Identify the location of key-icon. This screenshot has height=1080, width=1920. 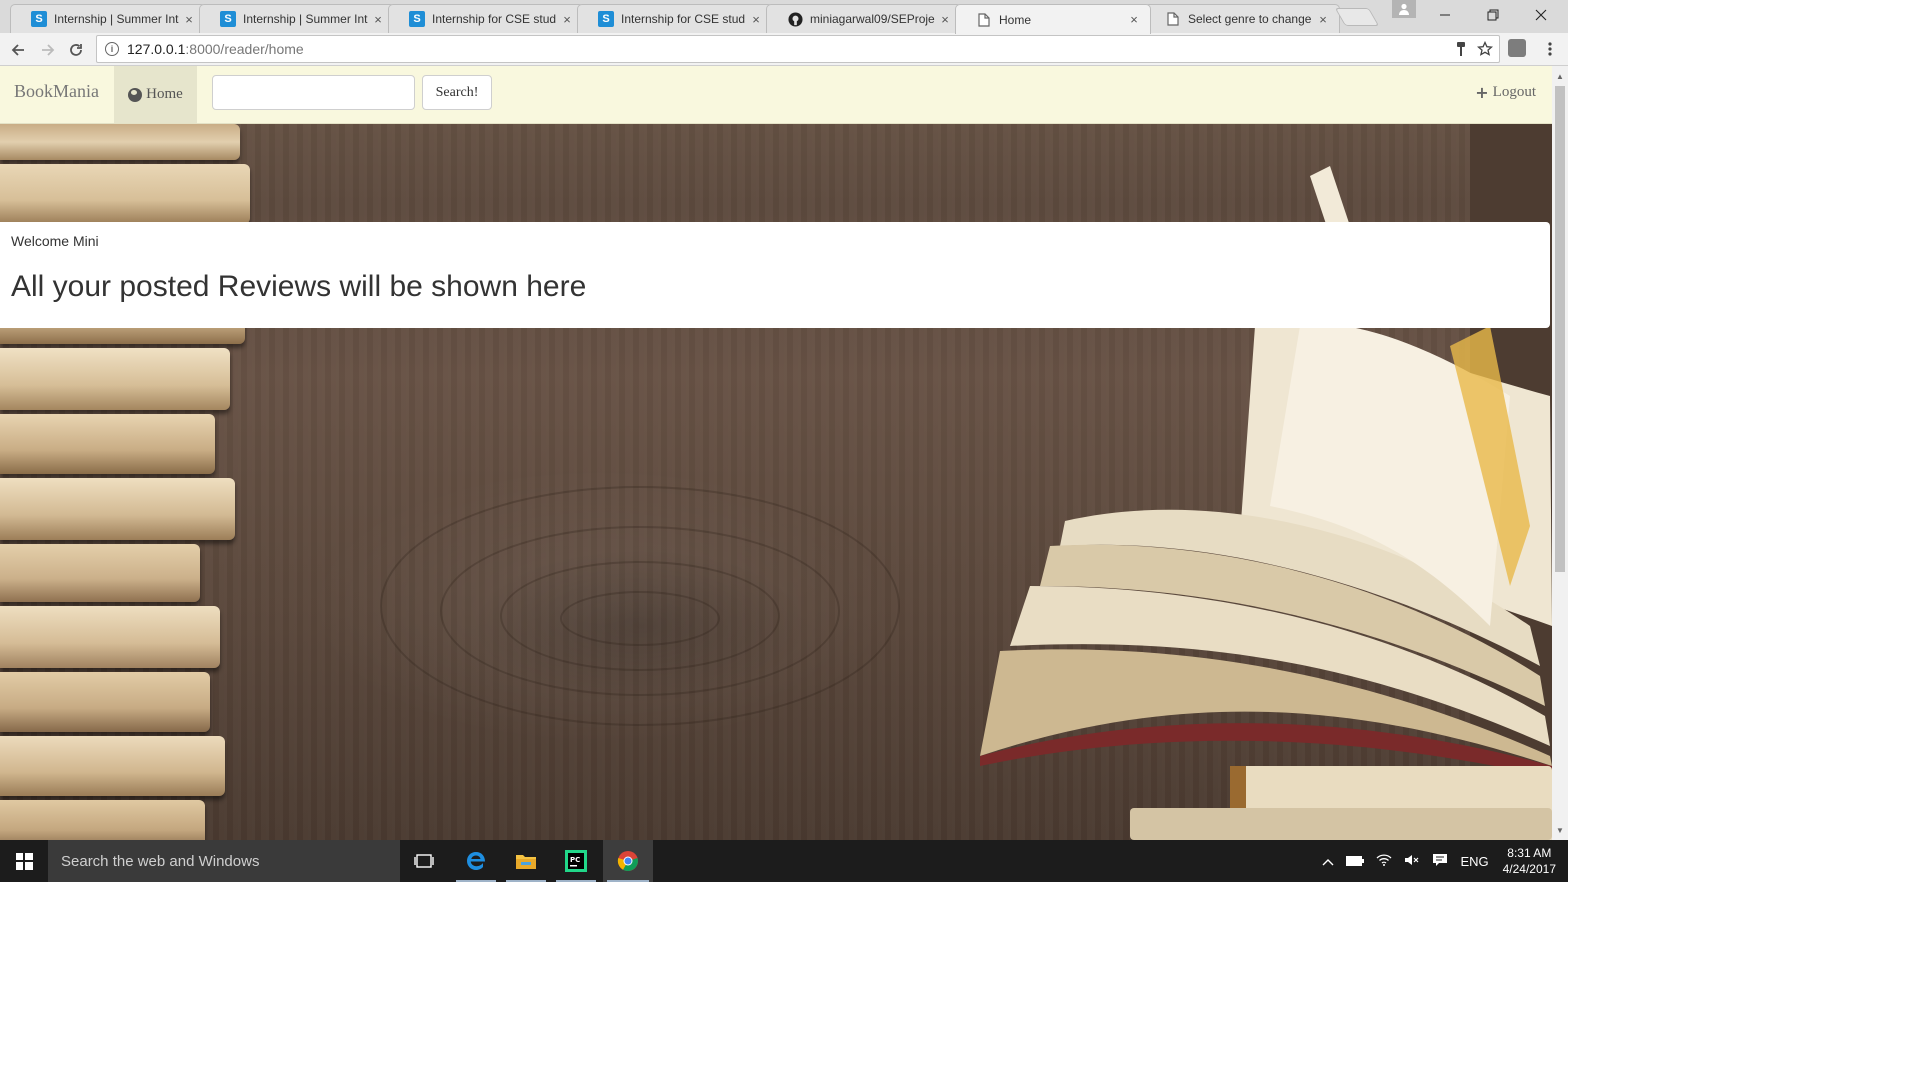
(1461, 51).